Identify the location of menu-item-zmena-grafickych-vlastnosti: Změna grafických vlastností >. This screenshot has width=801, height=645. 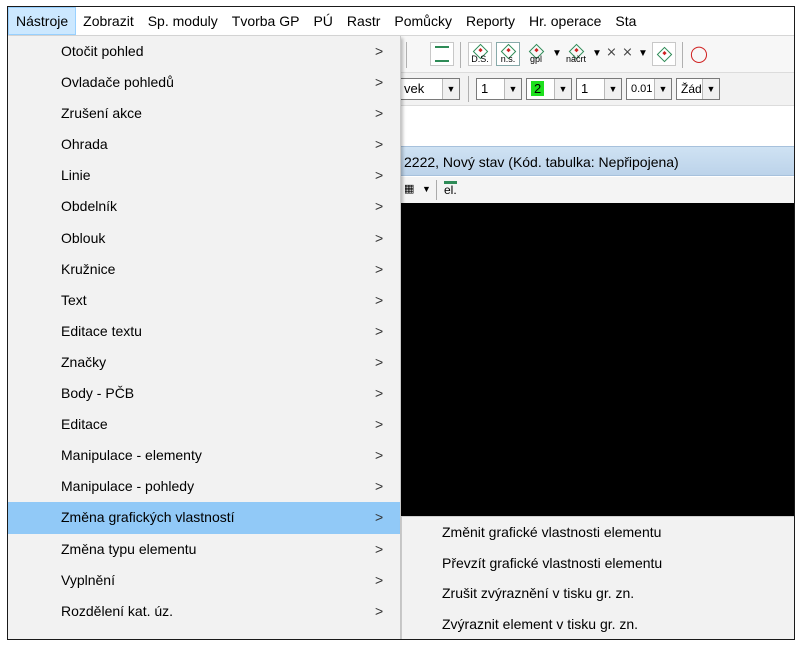
(204, 518).